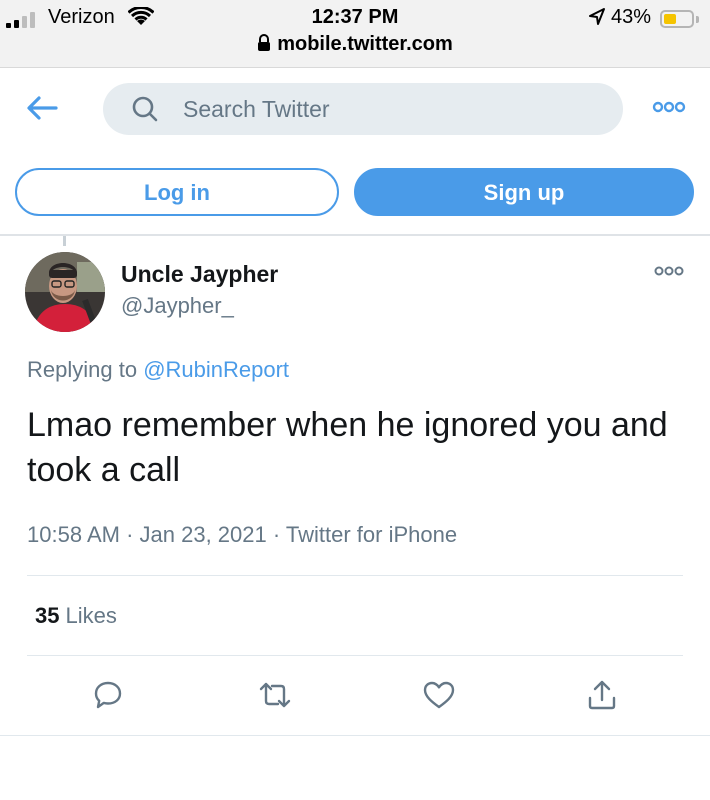 This screenshot has height=800, width=710. Describe the element at coordinates (199, 274) in the screenshot. I see `display-name: Uncle Jaypher` at that location.